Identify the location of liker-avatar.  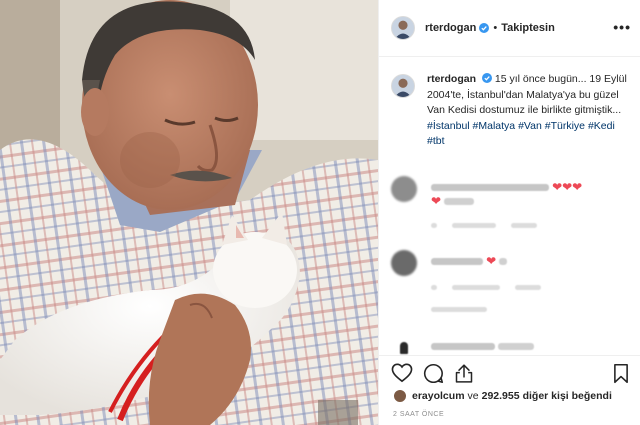
(400, 396).